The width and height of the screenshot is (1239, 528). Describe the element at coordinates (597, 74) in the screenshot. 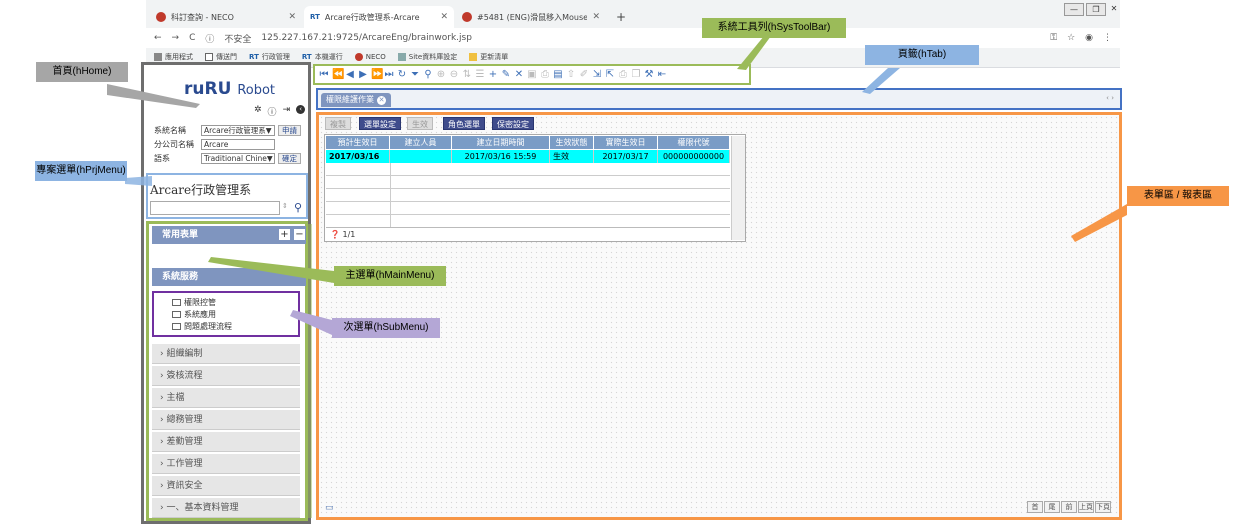

I see `import-icon: ⇲` at that location.